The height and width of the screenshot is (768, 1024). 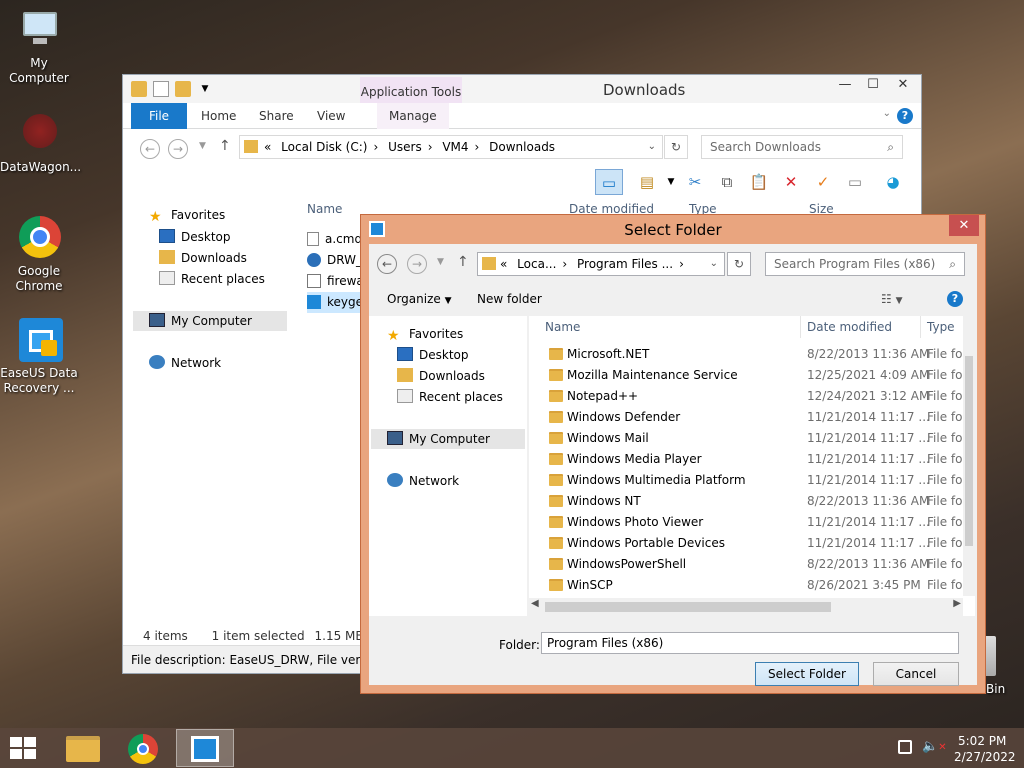 What do you see at coordinates (83, 748) in the screenshot?
I see `taskbar-file-explorer` at bounding box center [83, 748].